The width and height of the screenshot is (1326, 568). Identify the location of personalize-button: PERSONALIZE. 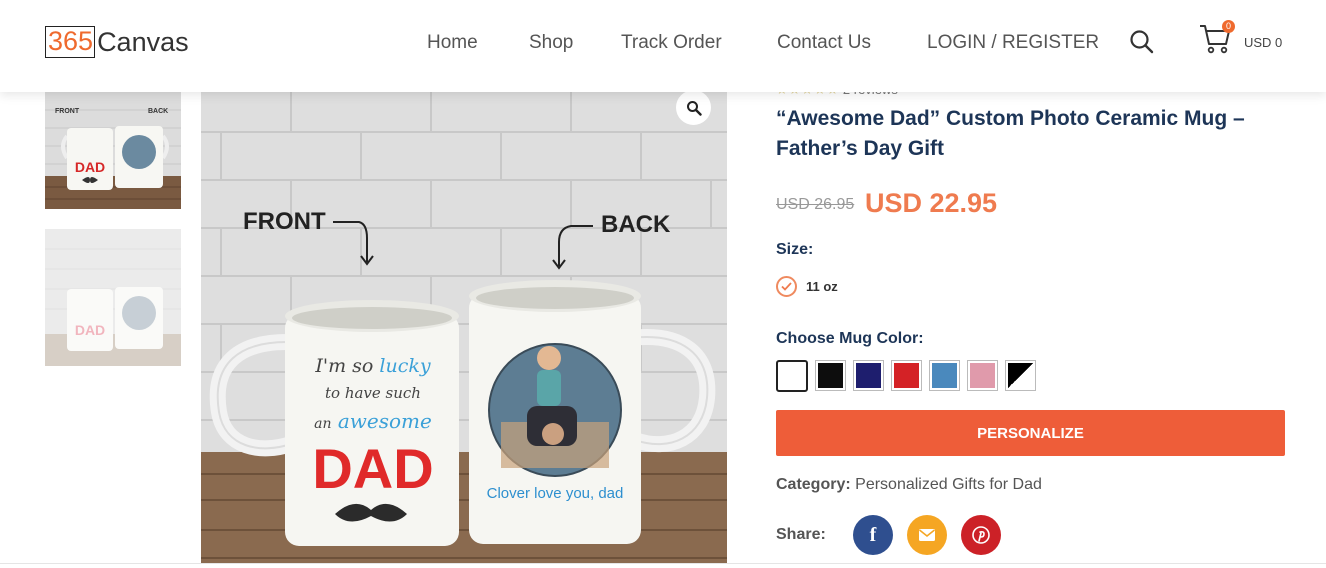
(1030, 433).